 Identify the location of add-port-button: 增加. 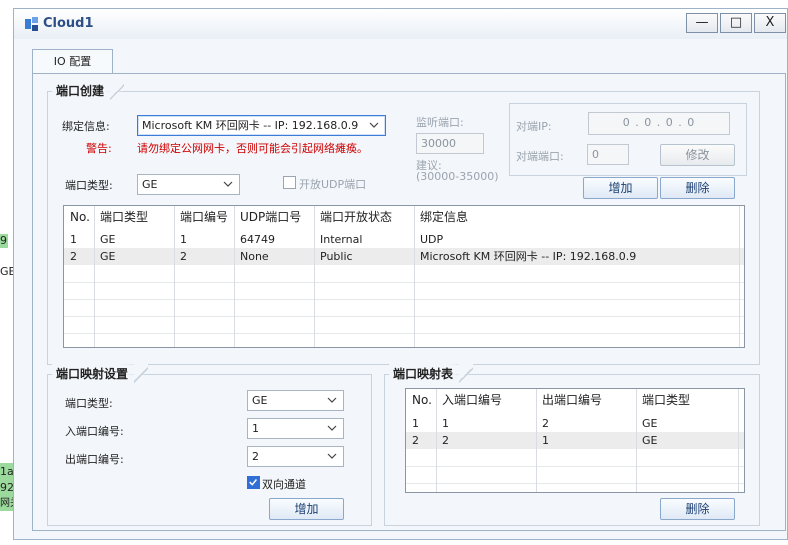
(620, 188).